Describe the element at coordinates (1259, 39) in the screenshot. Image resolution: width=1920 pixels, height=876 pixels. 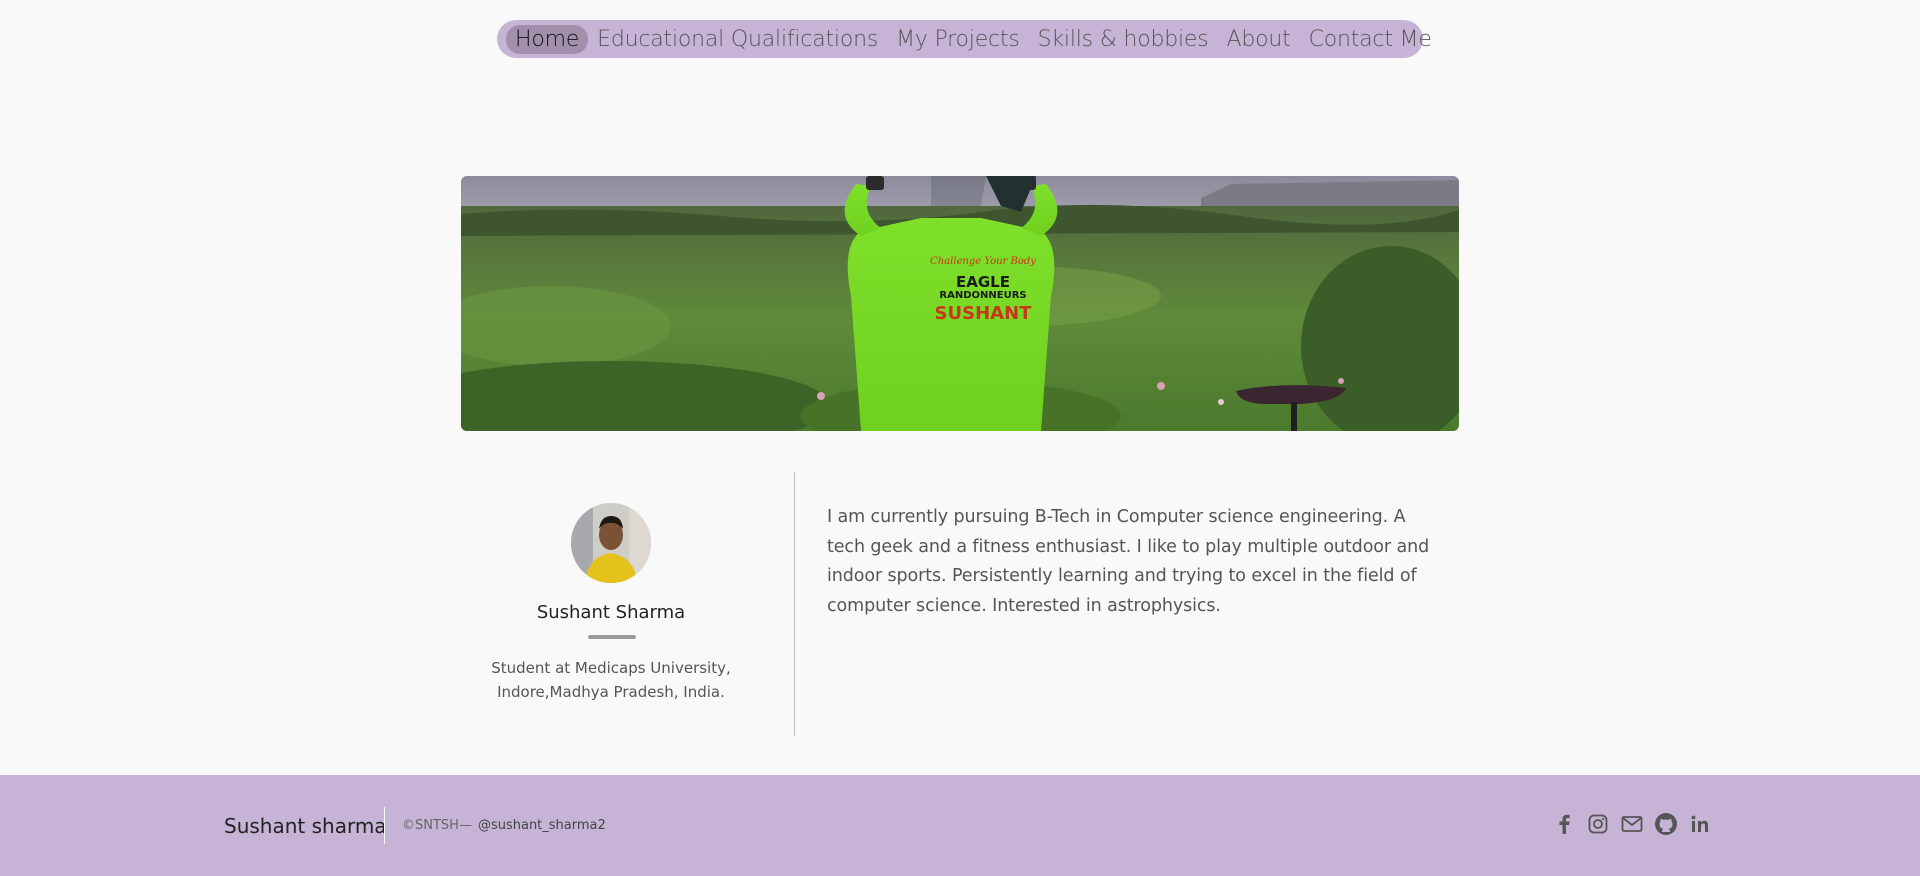
I see `nav-item-about: About` at that location.